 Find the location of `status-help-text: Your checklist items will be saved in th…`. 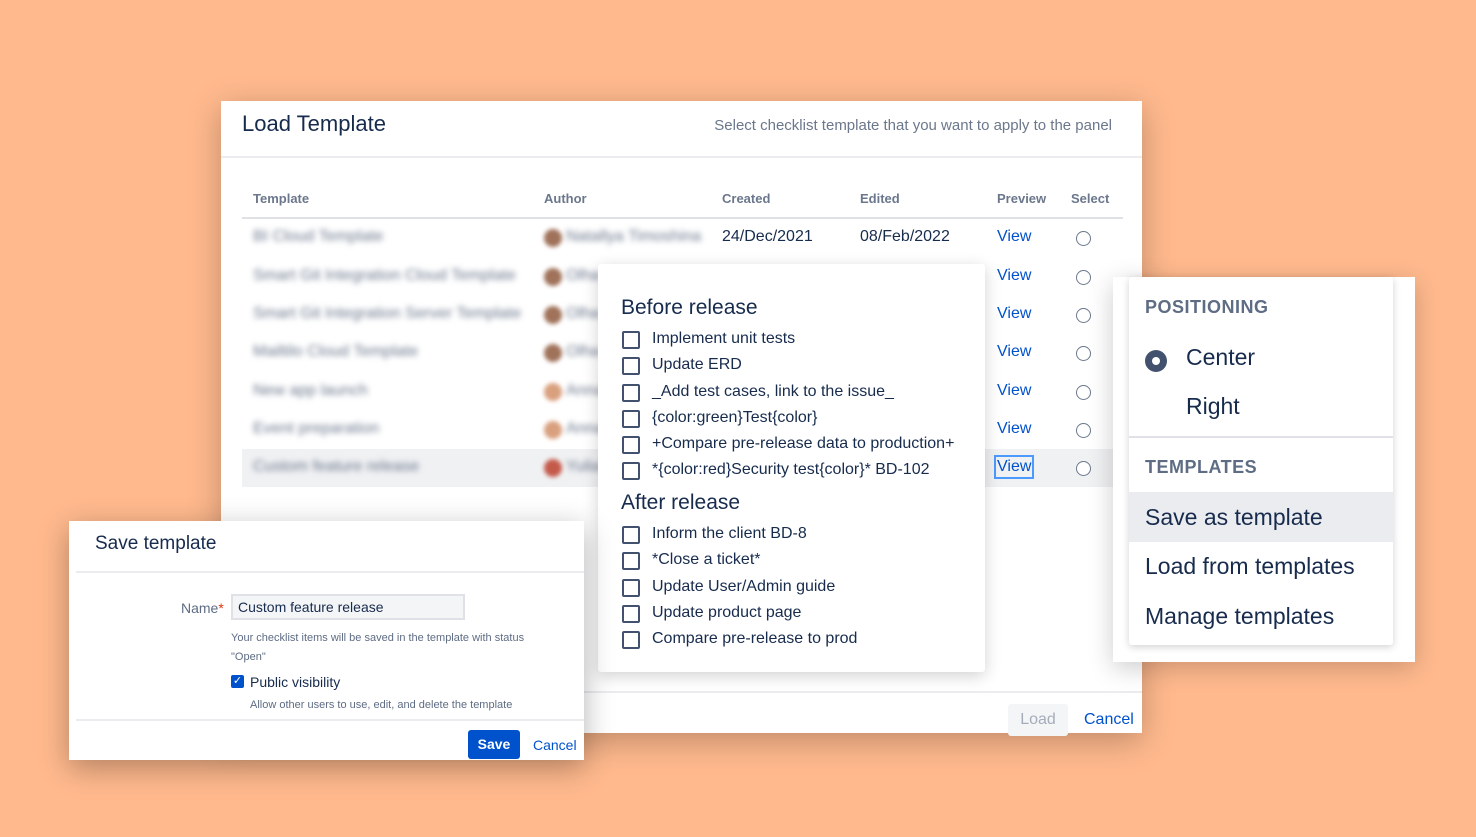

status-help-text: Your checklist items will be saved in th… is located at coordinates (378, 647).